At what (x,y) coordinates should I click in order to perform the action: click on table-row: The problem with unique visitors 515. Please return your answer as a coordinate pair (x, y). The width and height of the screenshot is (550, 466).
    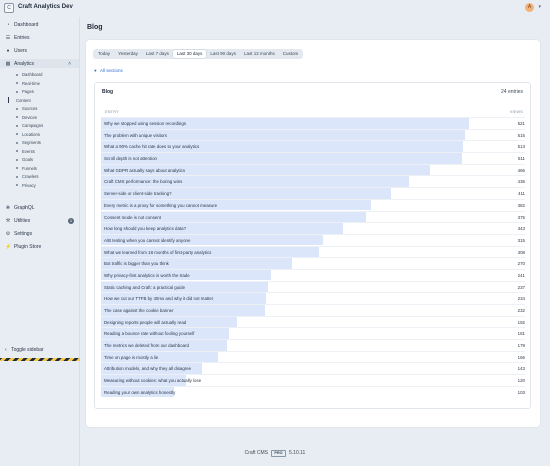
    Looking at the image, I should click on (313, 134).